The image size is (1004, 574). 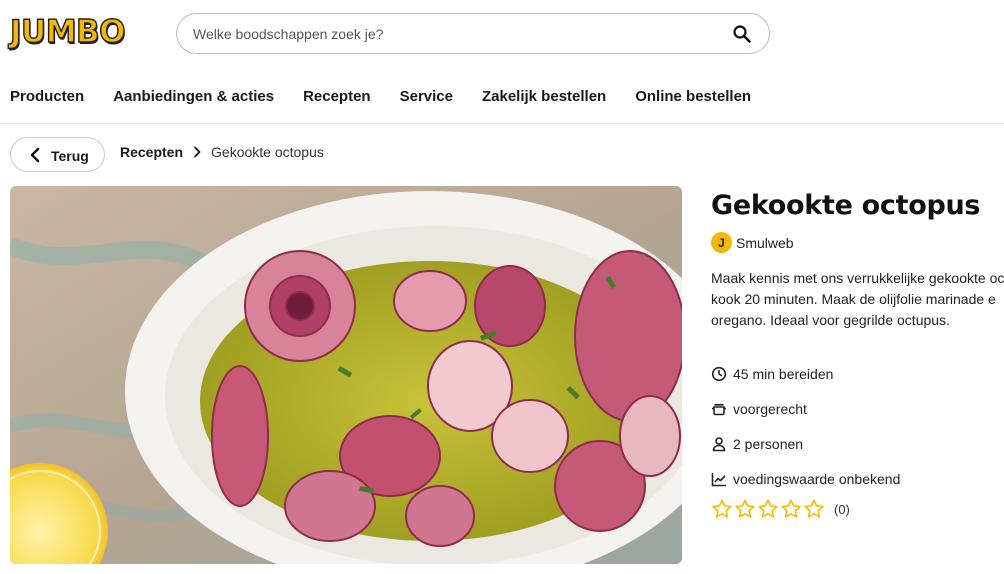 I want to click on meta-prep-time: 45 min bereiden, so click(x=805, y=373).